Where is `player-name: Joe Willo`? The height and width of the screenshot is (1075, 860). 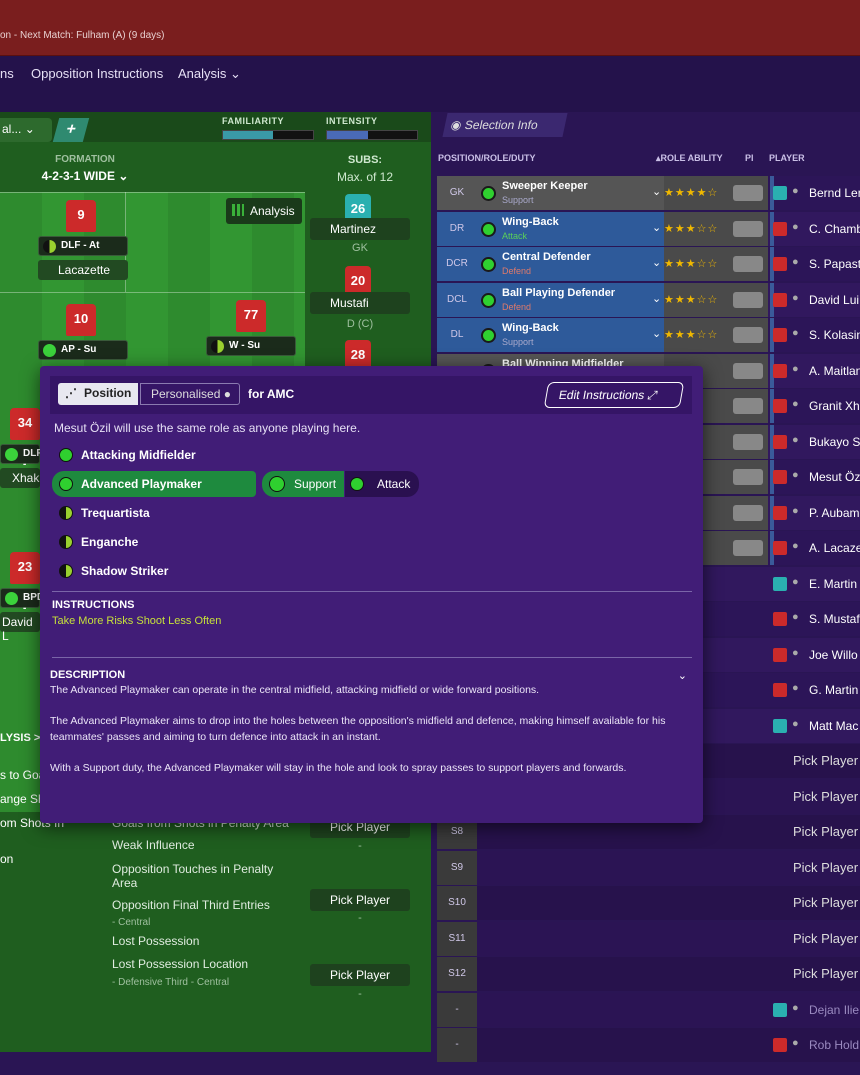 player-name: Joe Willo is located at coordinates (833, 655).